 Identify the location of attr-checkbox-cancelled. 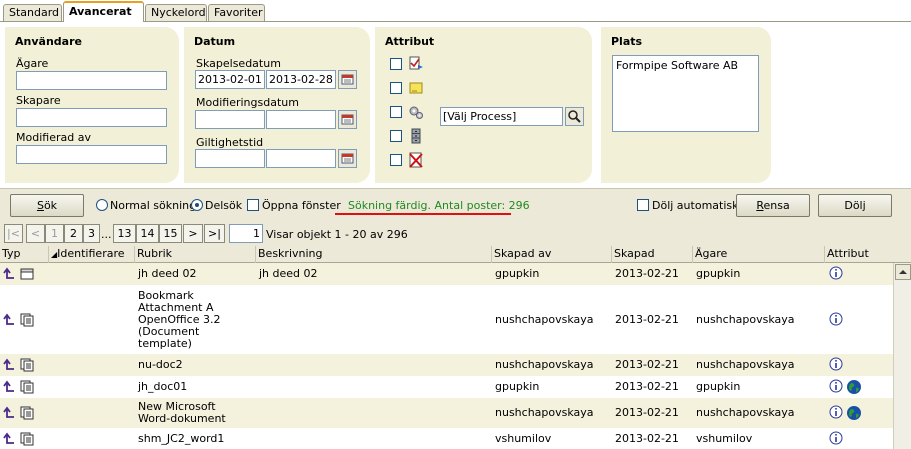
(396, 160).